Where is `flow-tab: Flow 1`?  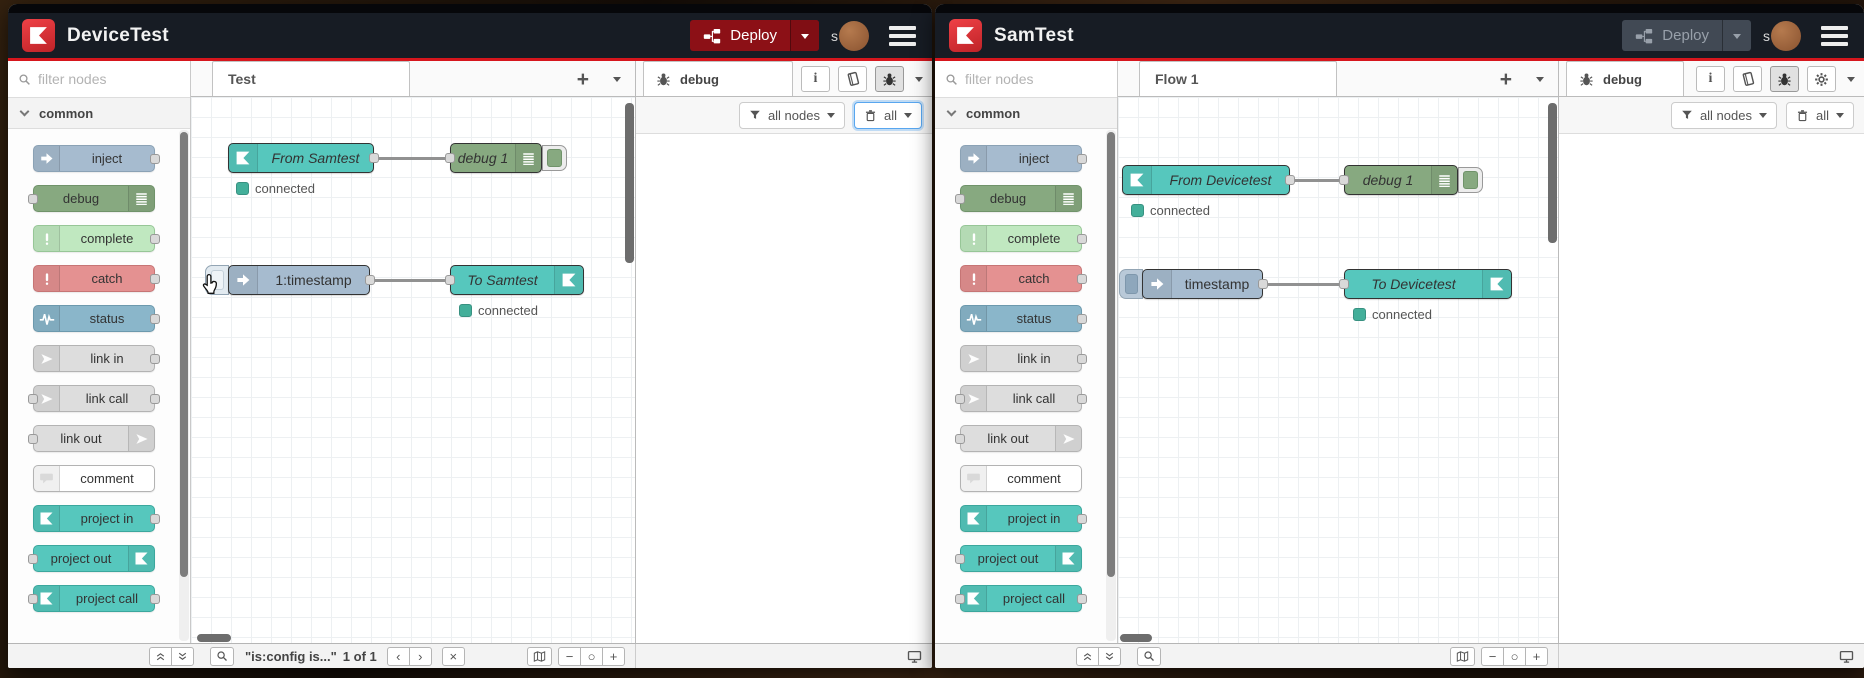 flow-tab: Flow 1 is located at coordinates (1238, 78).